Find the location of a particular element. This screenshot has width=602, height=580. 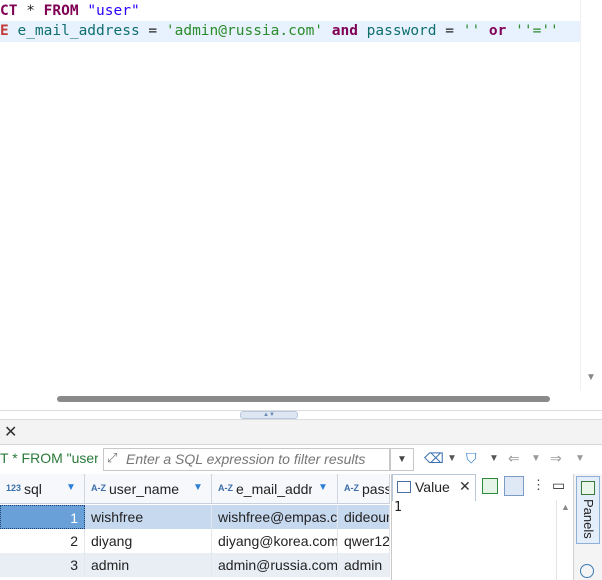

column-header-label: sql is located at coordinates (33, 489).